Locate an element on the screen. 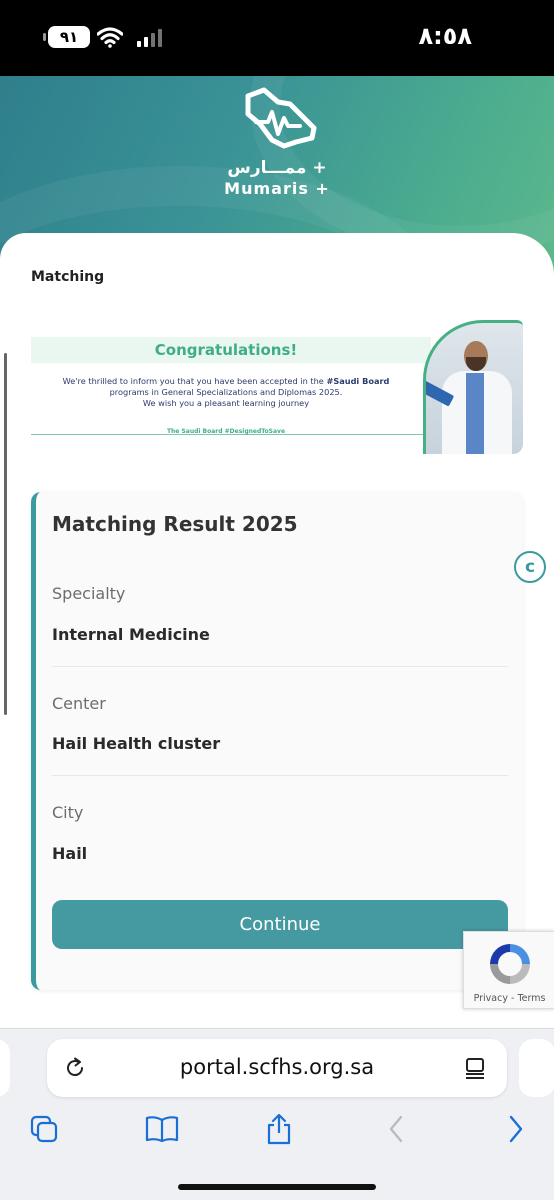 Image resolution: width=554 pixels, height=1200 pixels. chevron-right-icon is located at coordinates (516, 1129).